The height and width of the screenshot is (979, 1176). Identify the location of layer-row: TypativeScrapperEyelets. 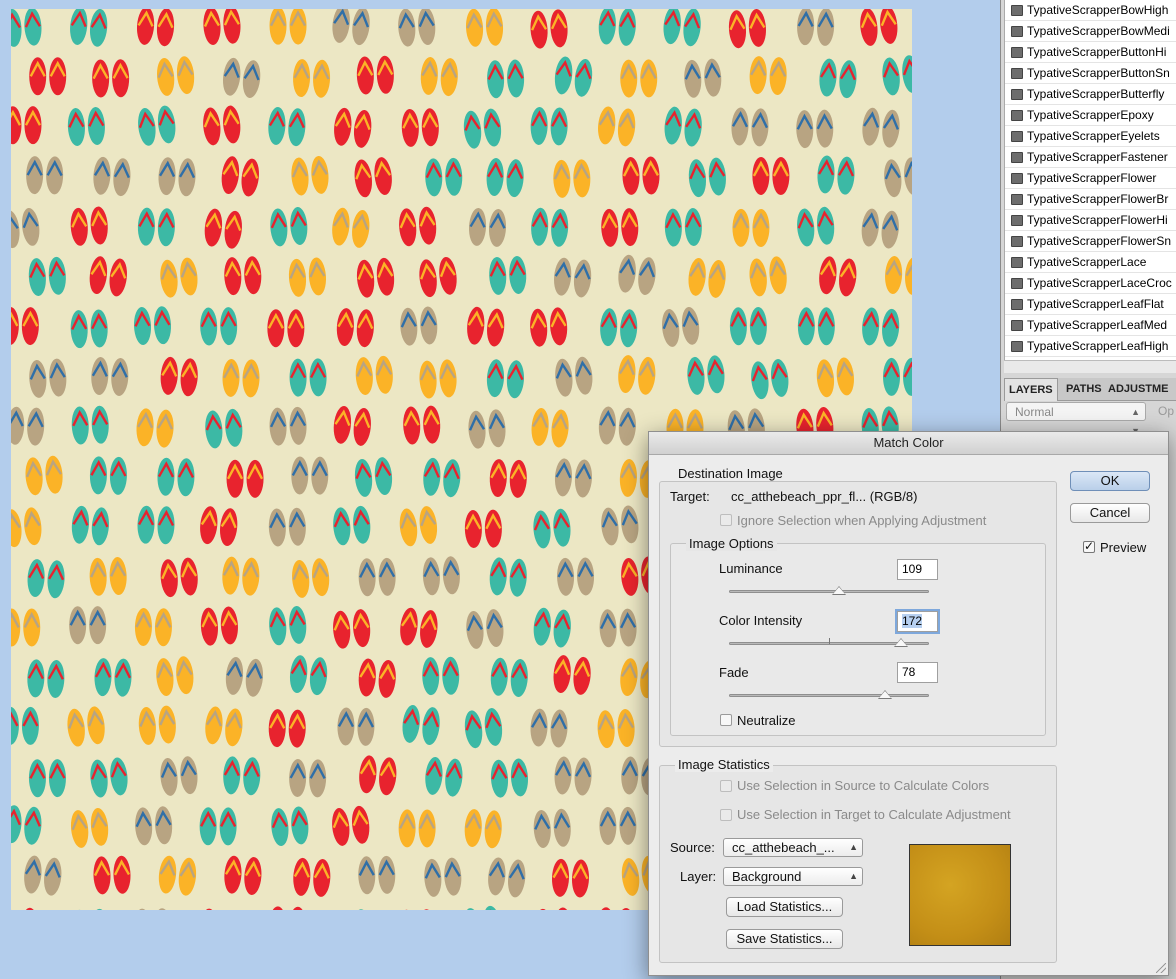
(1090, 136).